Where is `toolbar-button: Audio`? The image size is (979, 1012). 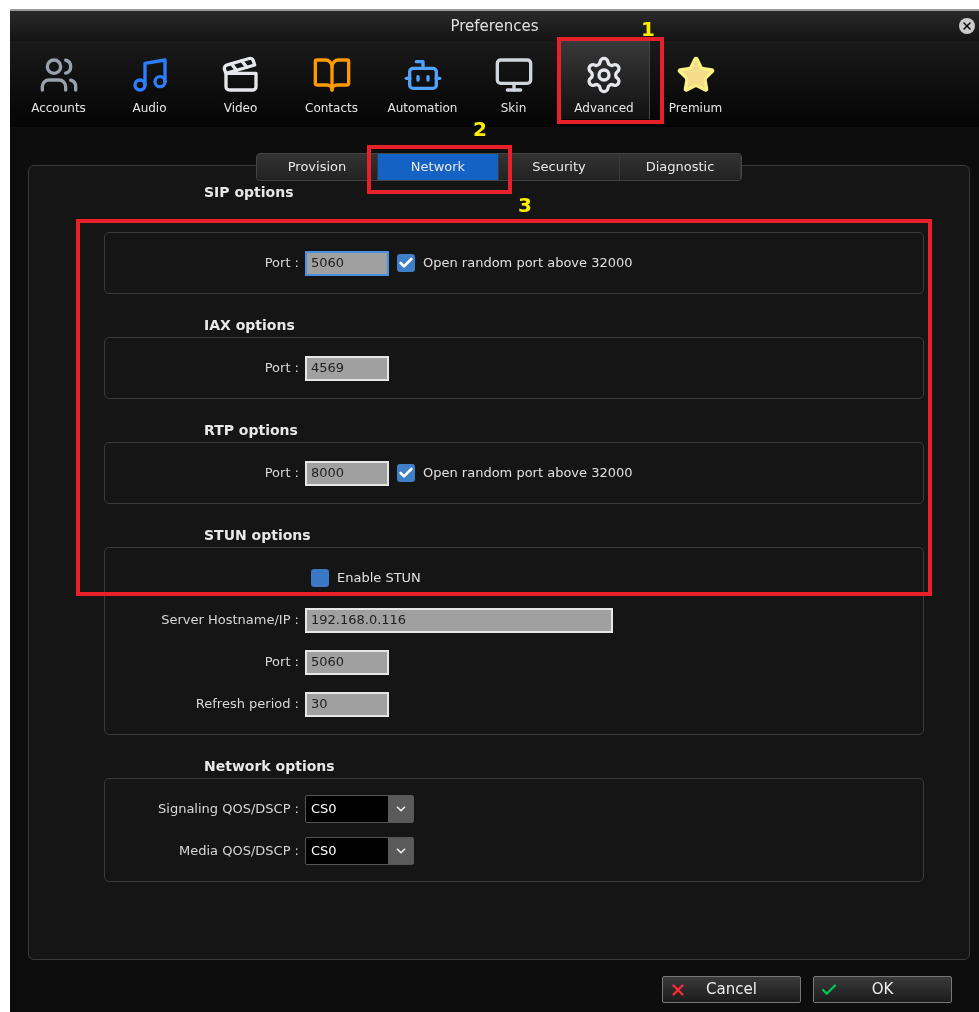
toolbar-button: Audio is located at coordinates (149, 79).